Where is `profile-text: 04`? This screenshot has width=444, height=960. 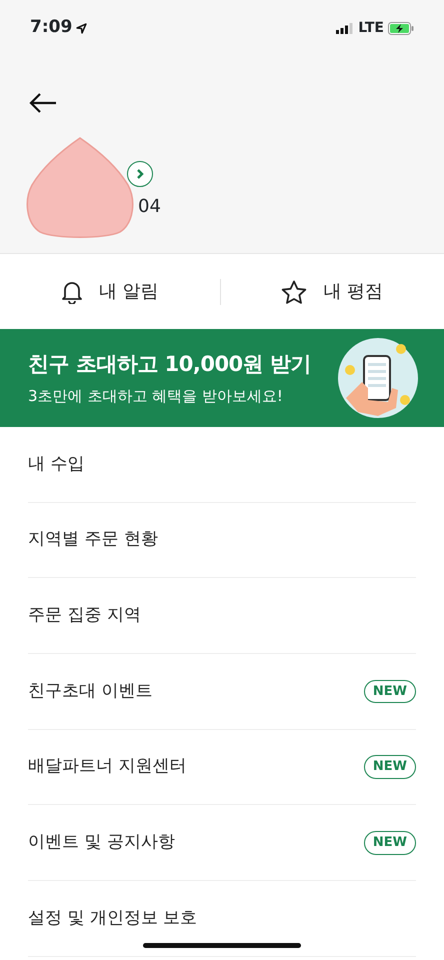 profile-text: 04 is located at coordinates (149, 206).